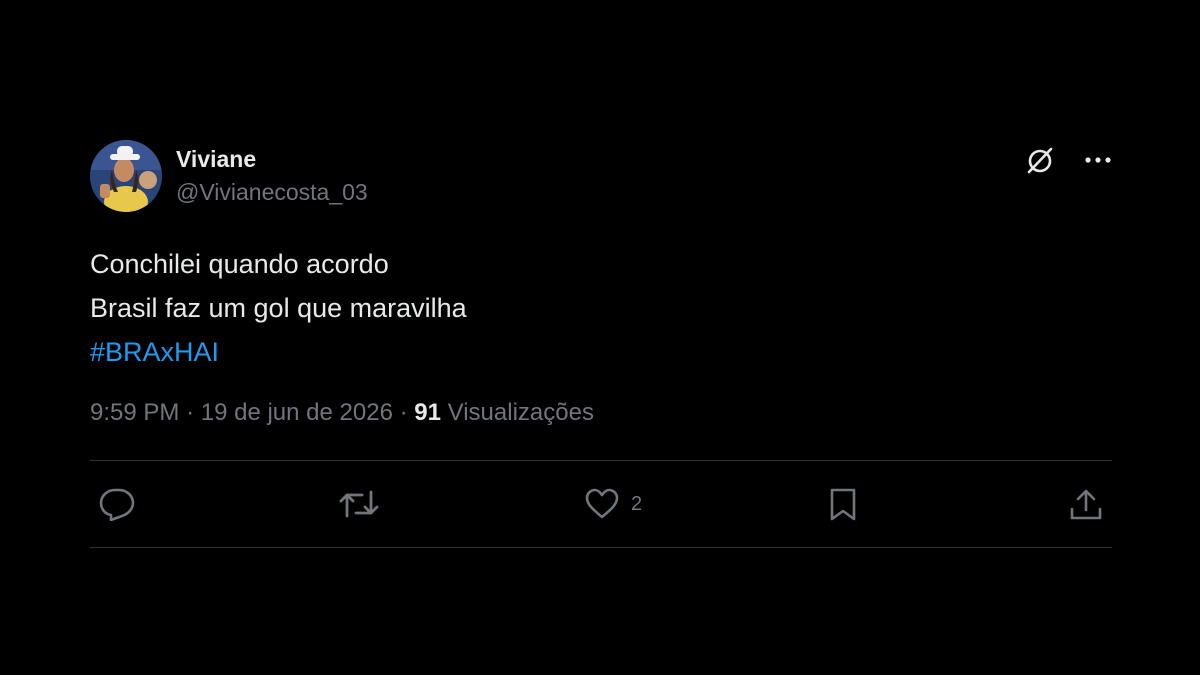 The width and height of the screenshot is (1200, 675). I want to click on action-bar: 2, so click(601, 504).